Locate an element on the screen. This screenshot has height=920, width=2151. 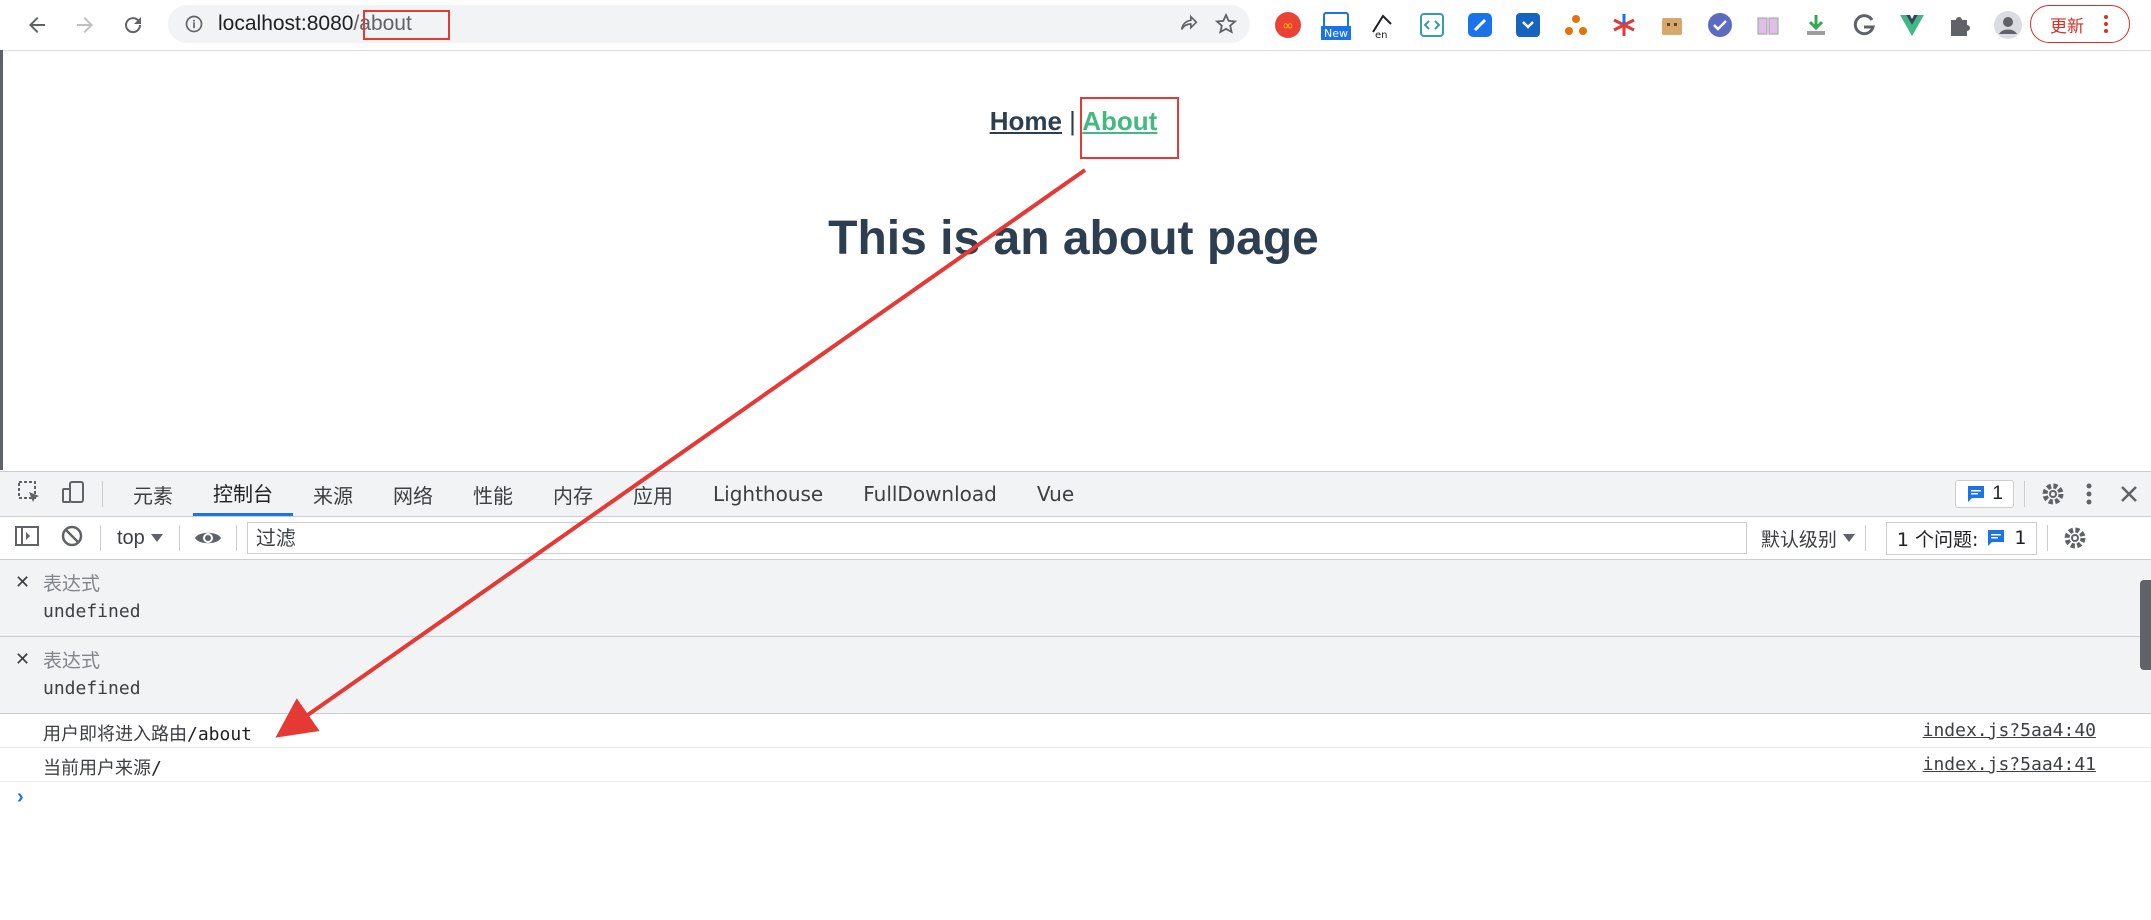
sidebar-icon is located at coordinates (27, 535).